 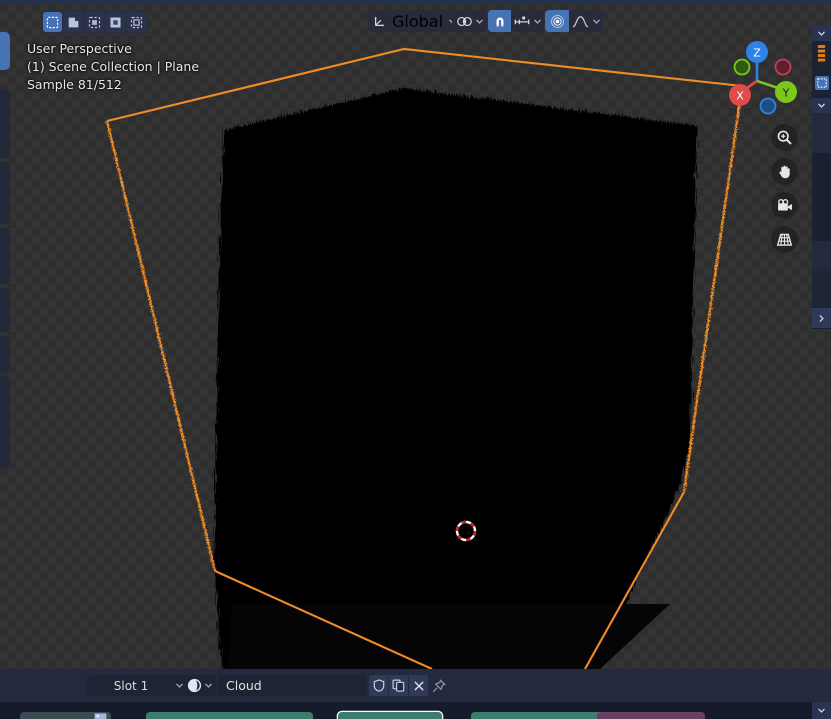 I want to click on material-browse-dropdown, so click(x=199, y=685).